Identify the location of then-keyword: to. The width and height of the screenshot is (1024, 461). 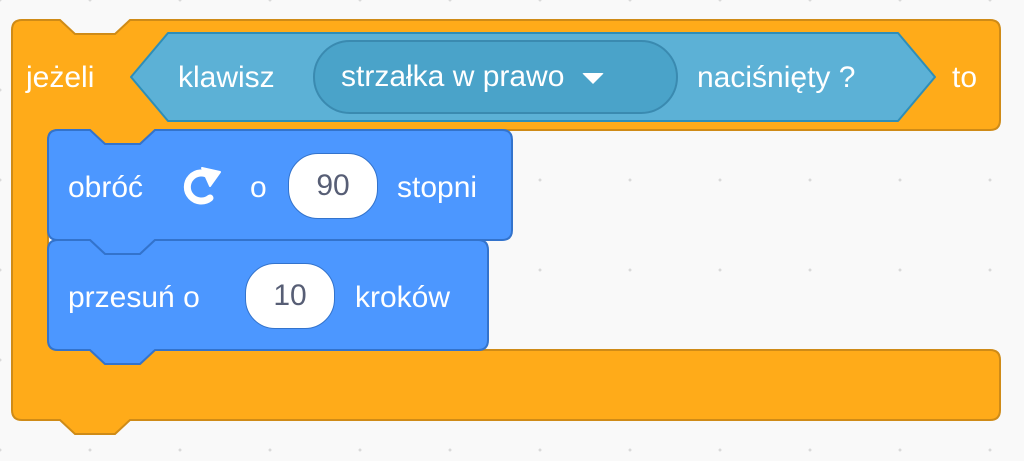
(965, 77).